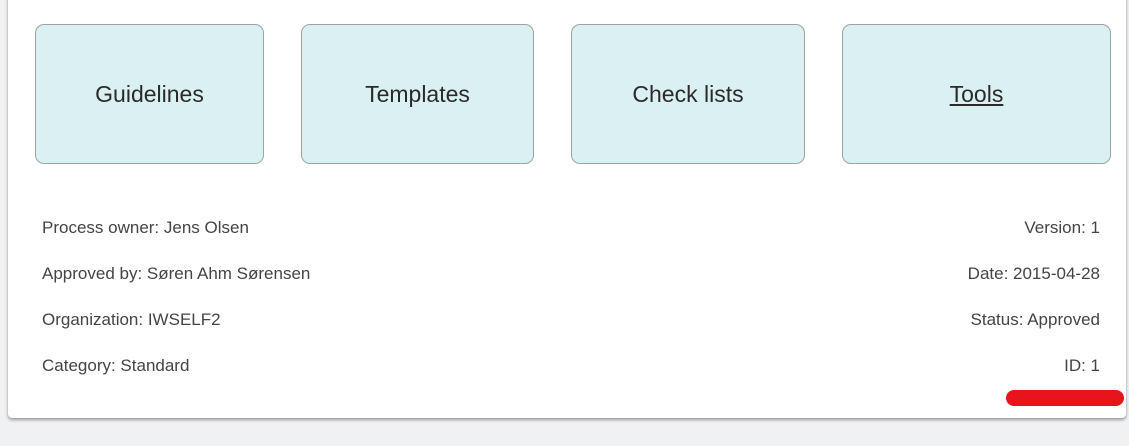  Describe the element at coordinates (145, 227) in the screenshot. I see `process-owner-text: Process owner: Jens Olsen` at that location.